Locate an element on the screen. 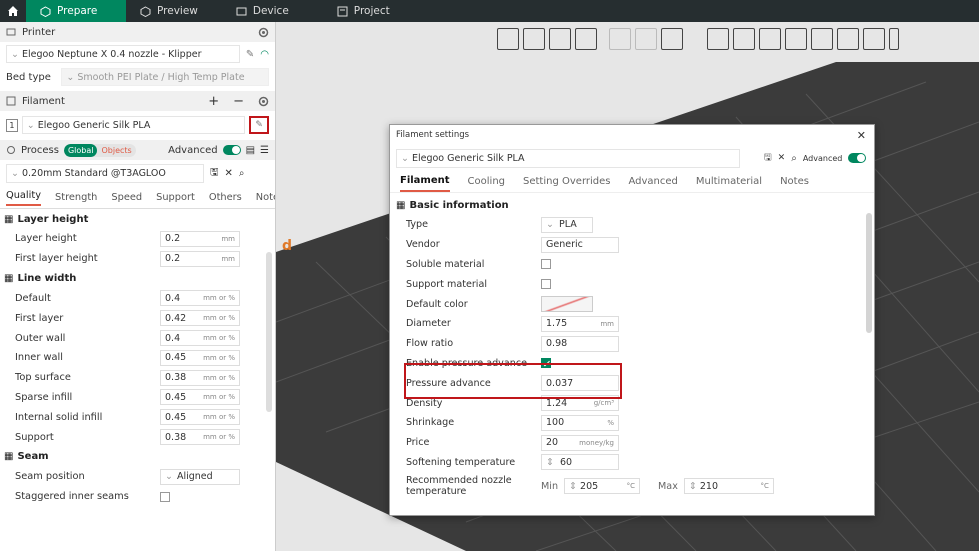  staggered-seams-checkbox is located at coordinates (165, 496).